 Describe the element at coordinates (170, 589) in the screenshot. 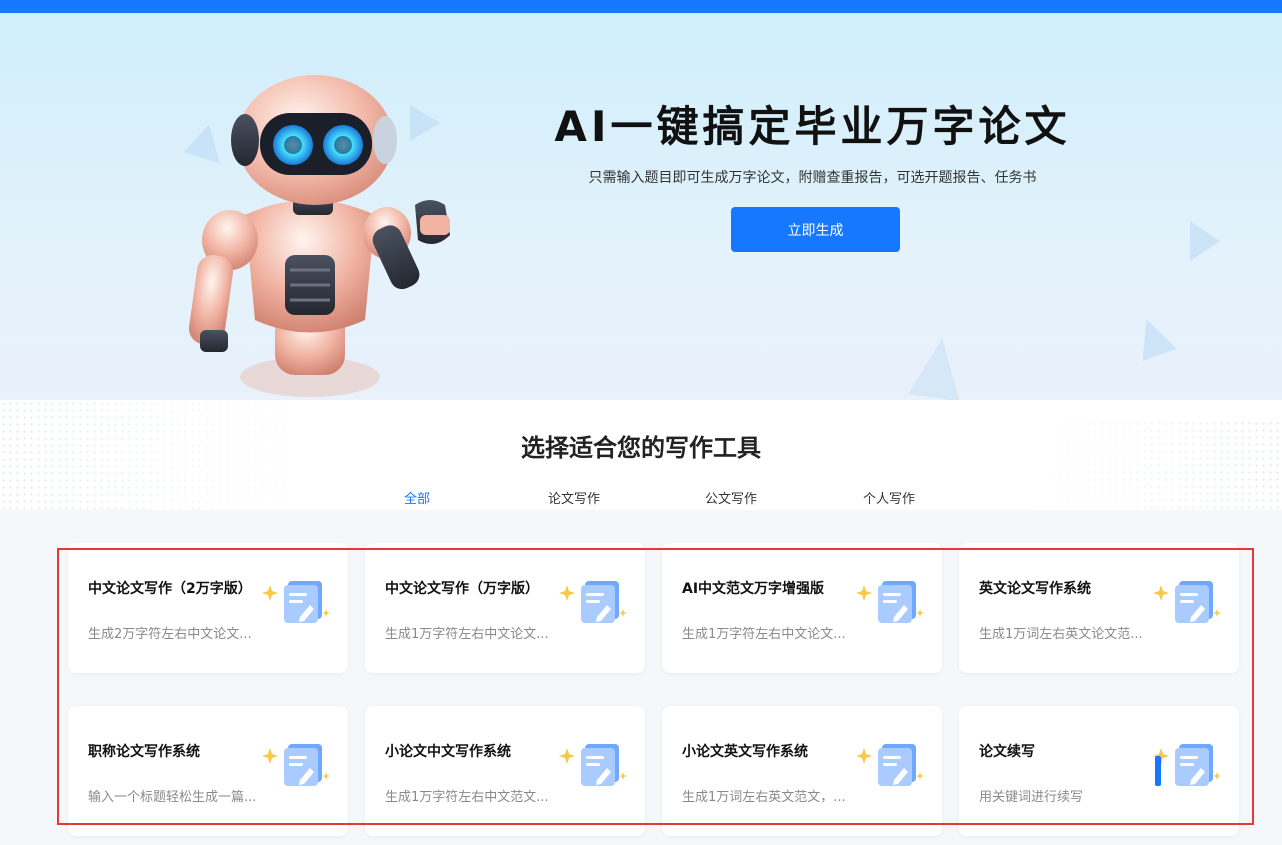

I see `tool-card-title: 中文论文写作（2万字版）` at that location.